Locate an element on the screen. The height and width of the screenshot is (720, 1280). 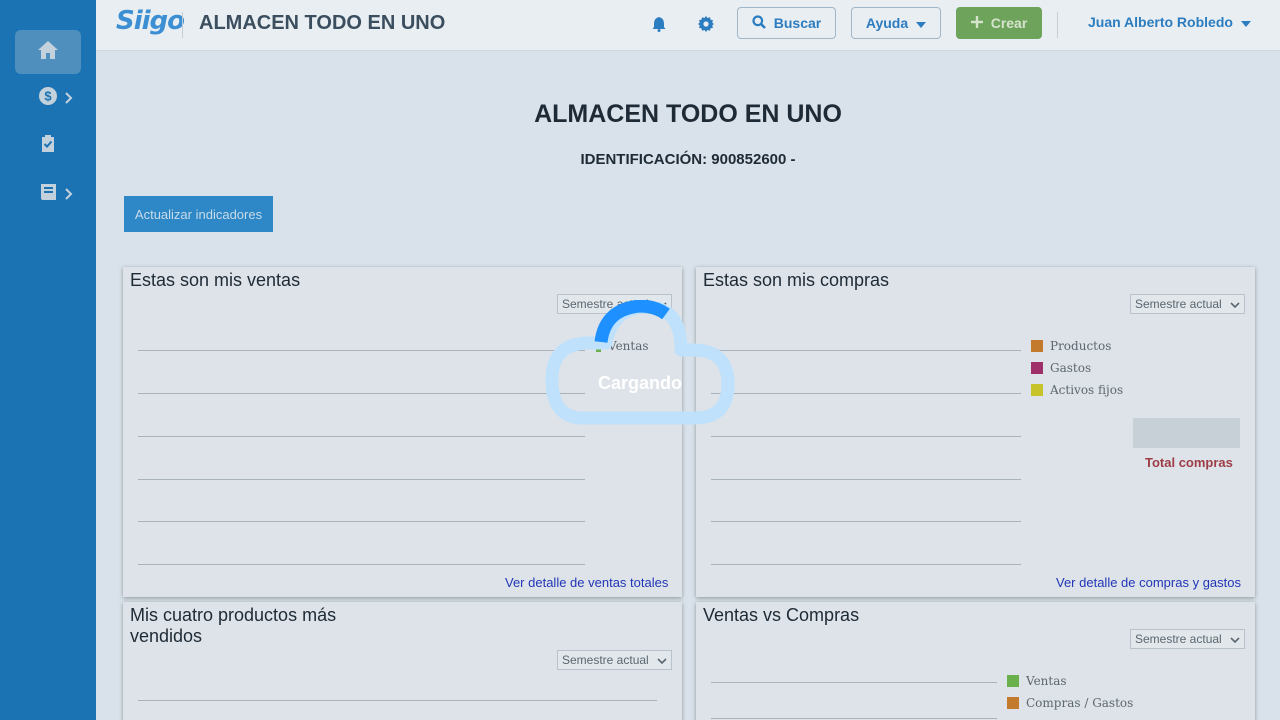
settings-gear-icon is located at coordinates (706, 24).